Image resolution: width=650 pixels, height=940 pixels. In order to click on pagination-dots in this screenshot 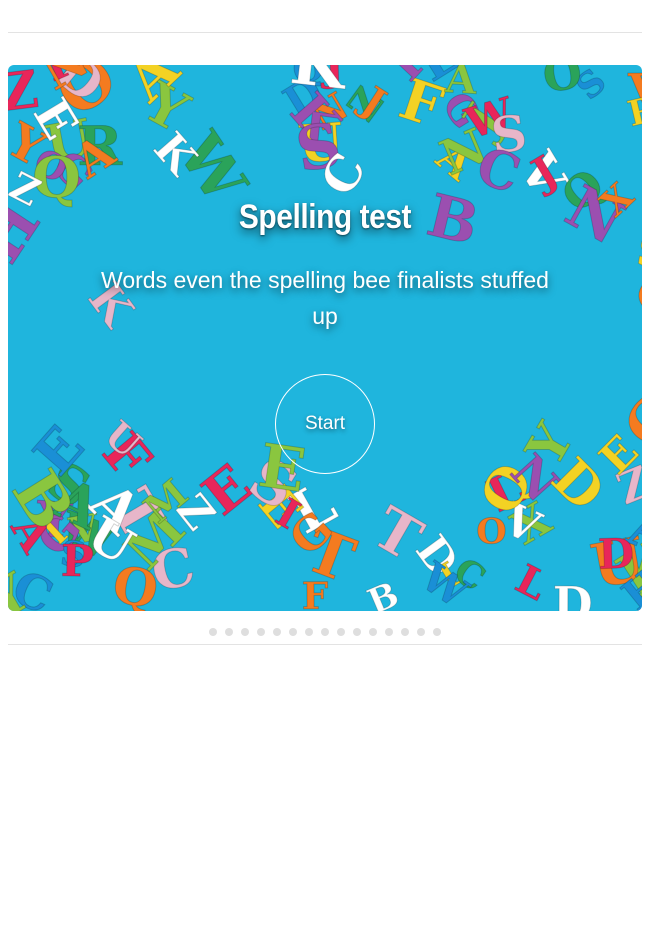, I will do `click(325, 632)`.